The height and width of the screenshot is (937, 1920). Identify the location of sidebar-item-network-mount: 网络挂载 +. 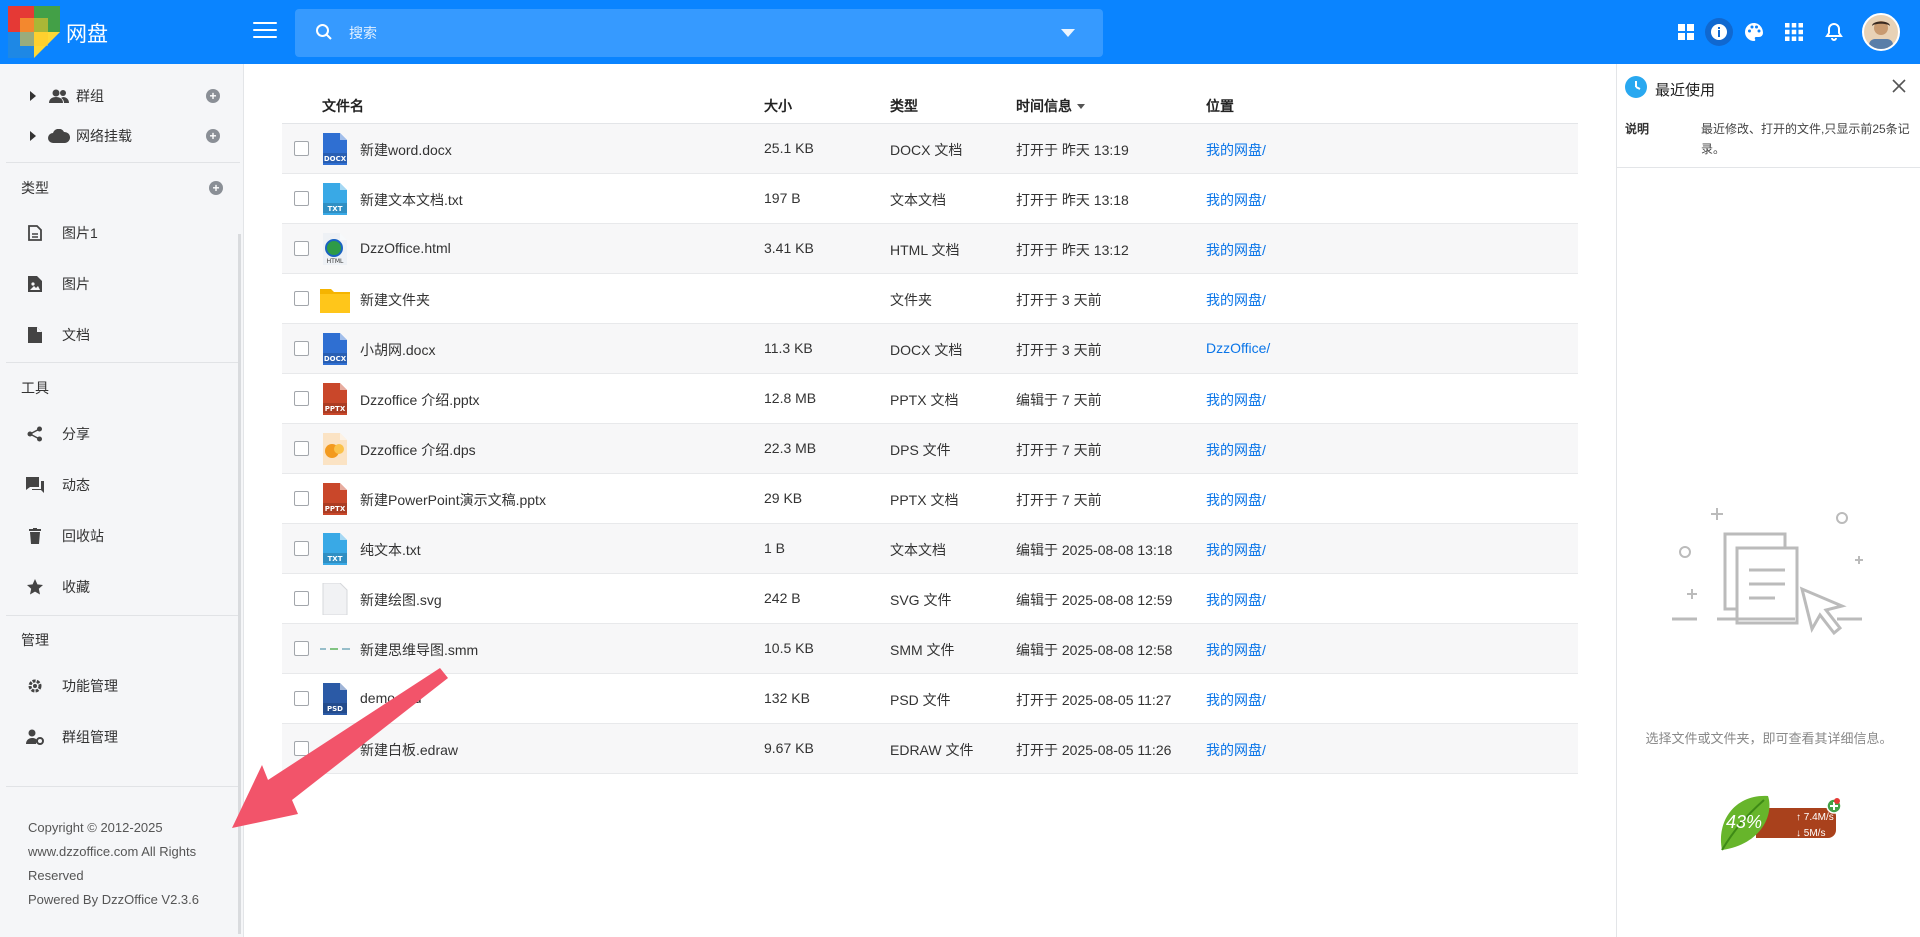
(120, 136).